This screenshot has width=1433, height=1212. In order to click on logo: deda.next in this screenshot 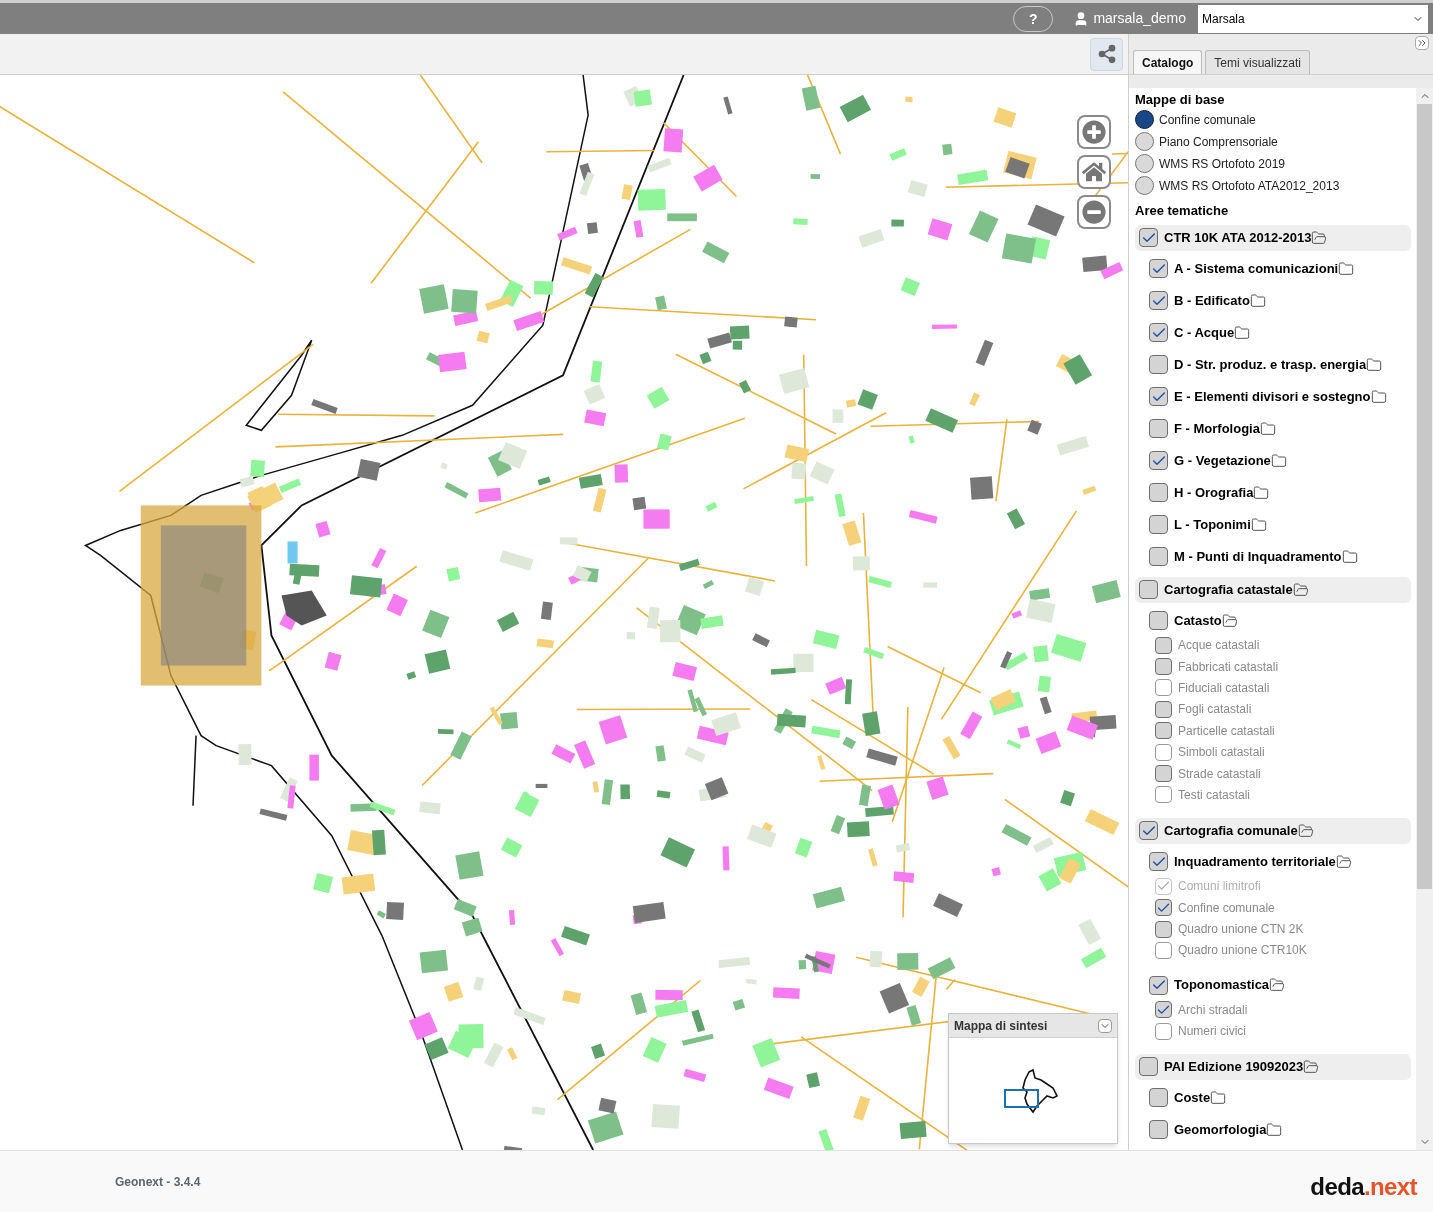, I will do `click(1363, 1186)`.